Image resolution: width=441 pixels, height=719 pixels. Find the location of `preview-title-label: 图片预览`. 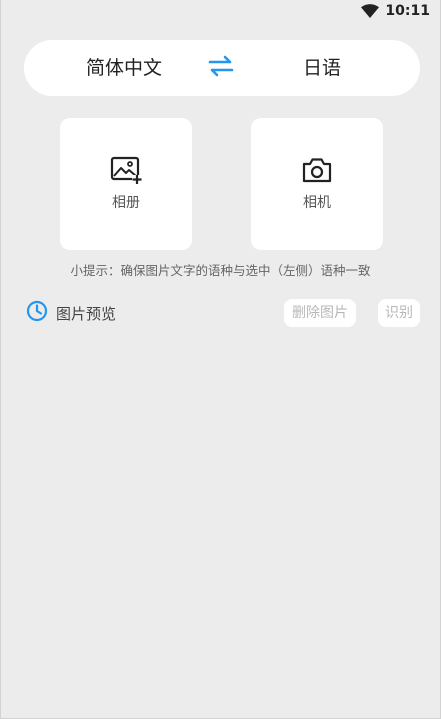

preview-title-label: 图片预览 is located at coordinates (86, 313).